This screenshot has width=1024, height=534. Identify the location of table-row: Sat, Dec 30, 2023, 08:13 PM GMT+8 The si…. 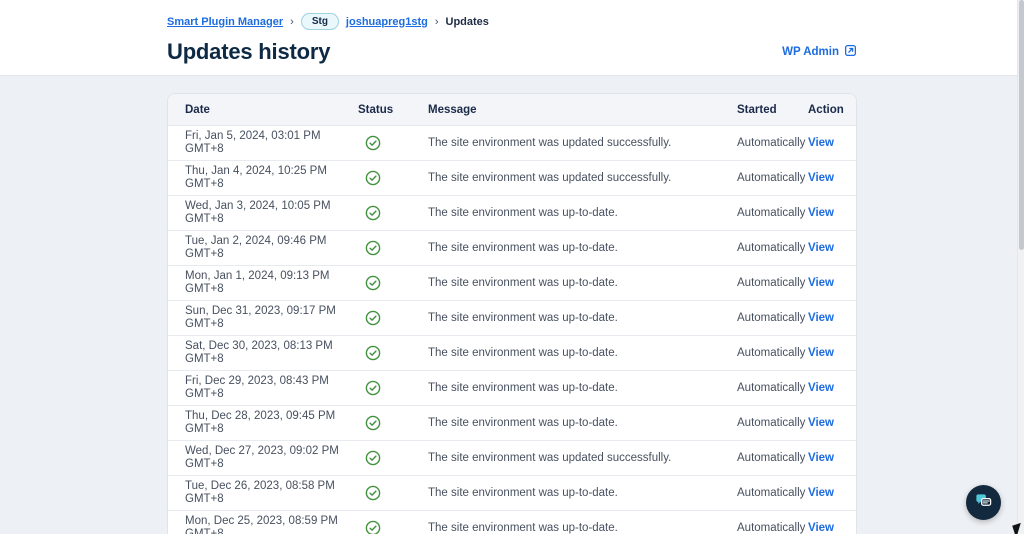
(512, 353).